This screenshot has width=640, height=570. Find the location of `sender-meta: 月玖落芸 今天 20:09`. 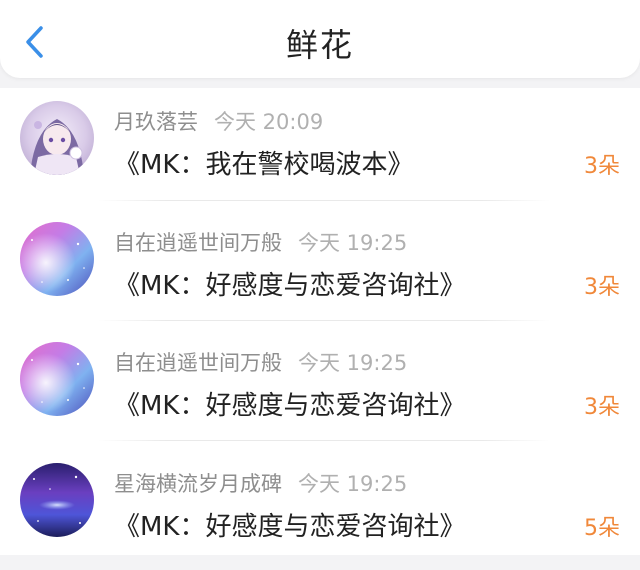

sender-meta: 月玖落芸 今天 20:09 is located at coordinates (218, 121).